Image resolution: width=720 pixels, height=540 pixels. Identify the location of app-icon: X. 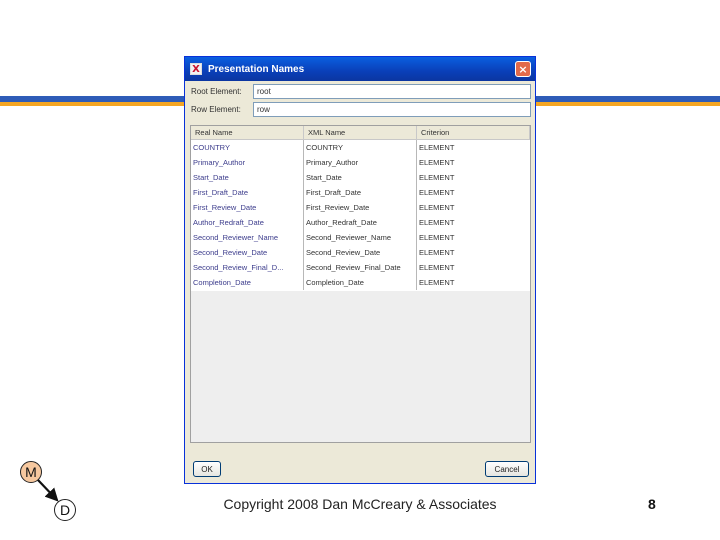
(196, 69).